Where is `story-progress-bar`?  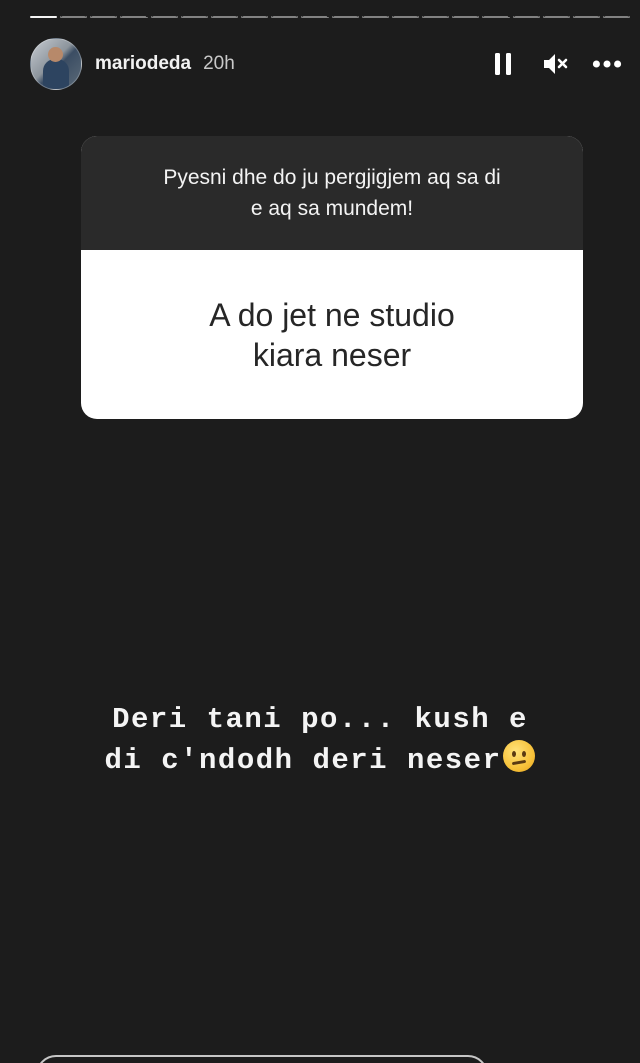
story-progress-bar is located at coordinates (330, 17).